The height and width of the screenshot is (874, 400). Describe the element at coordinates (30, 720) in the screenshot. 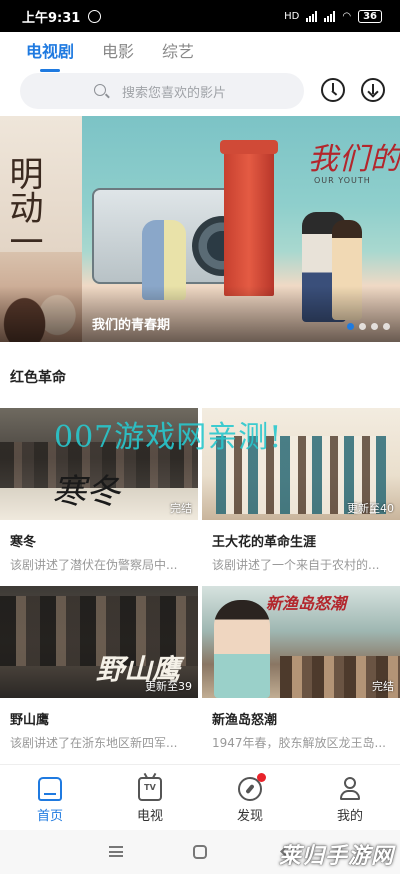

I see `show-title: 野山鹰` at that location.